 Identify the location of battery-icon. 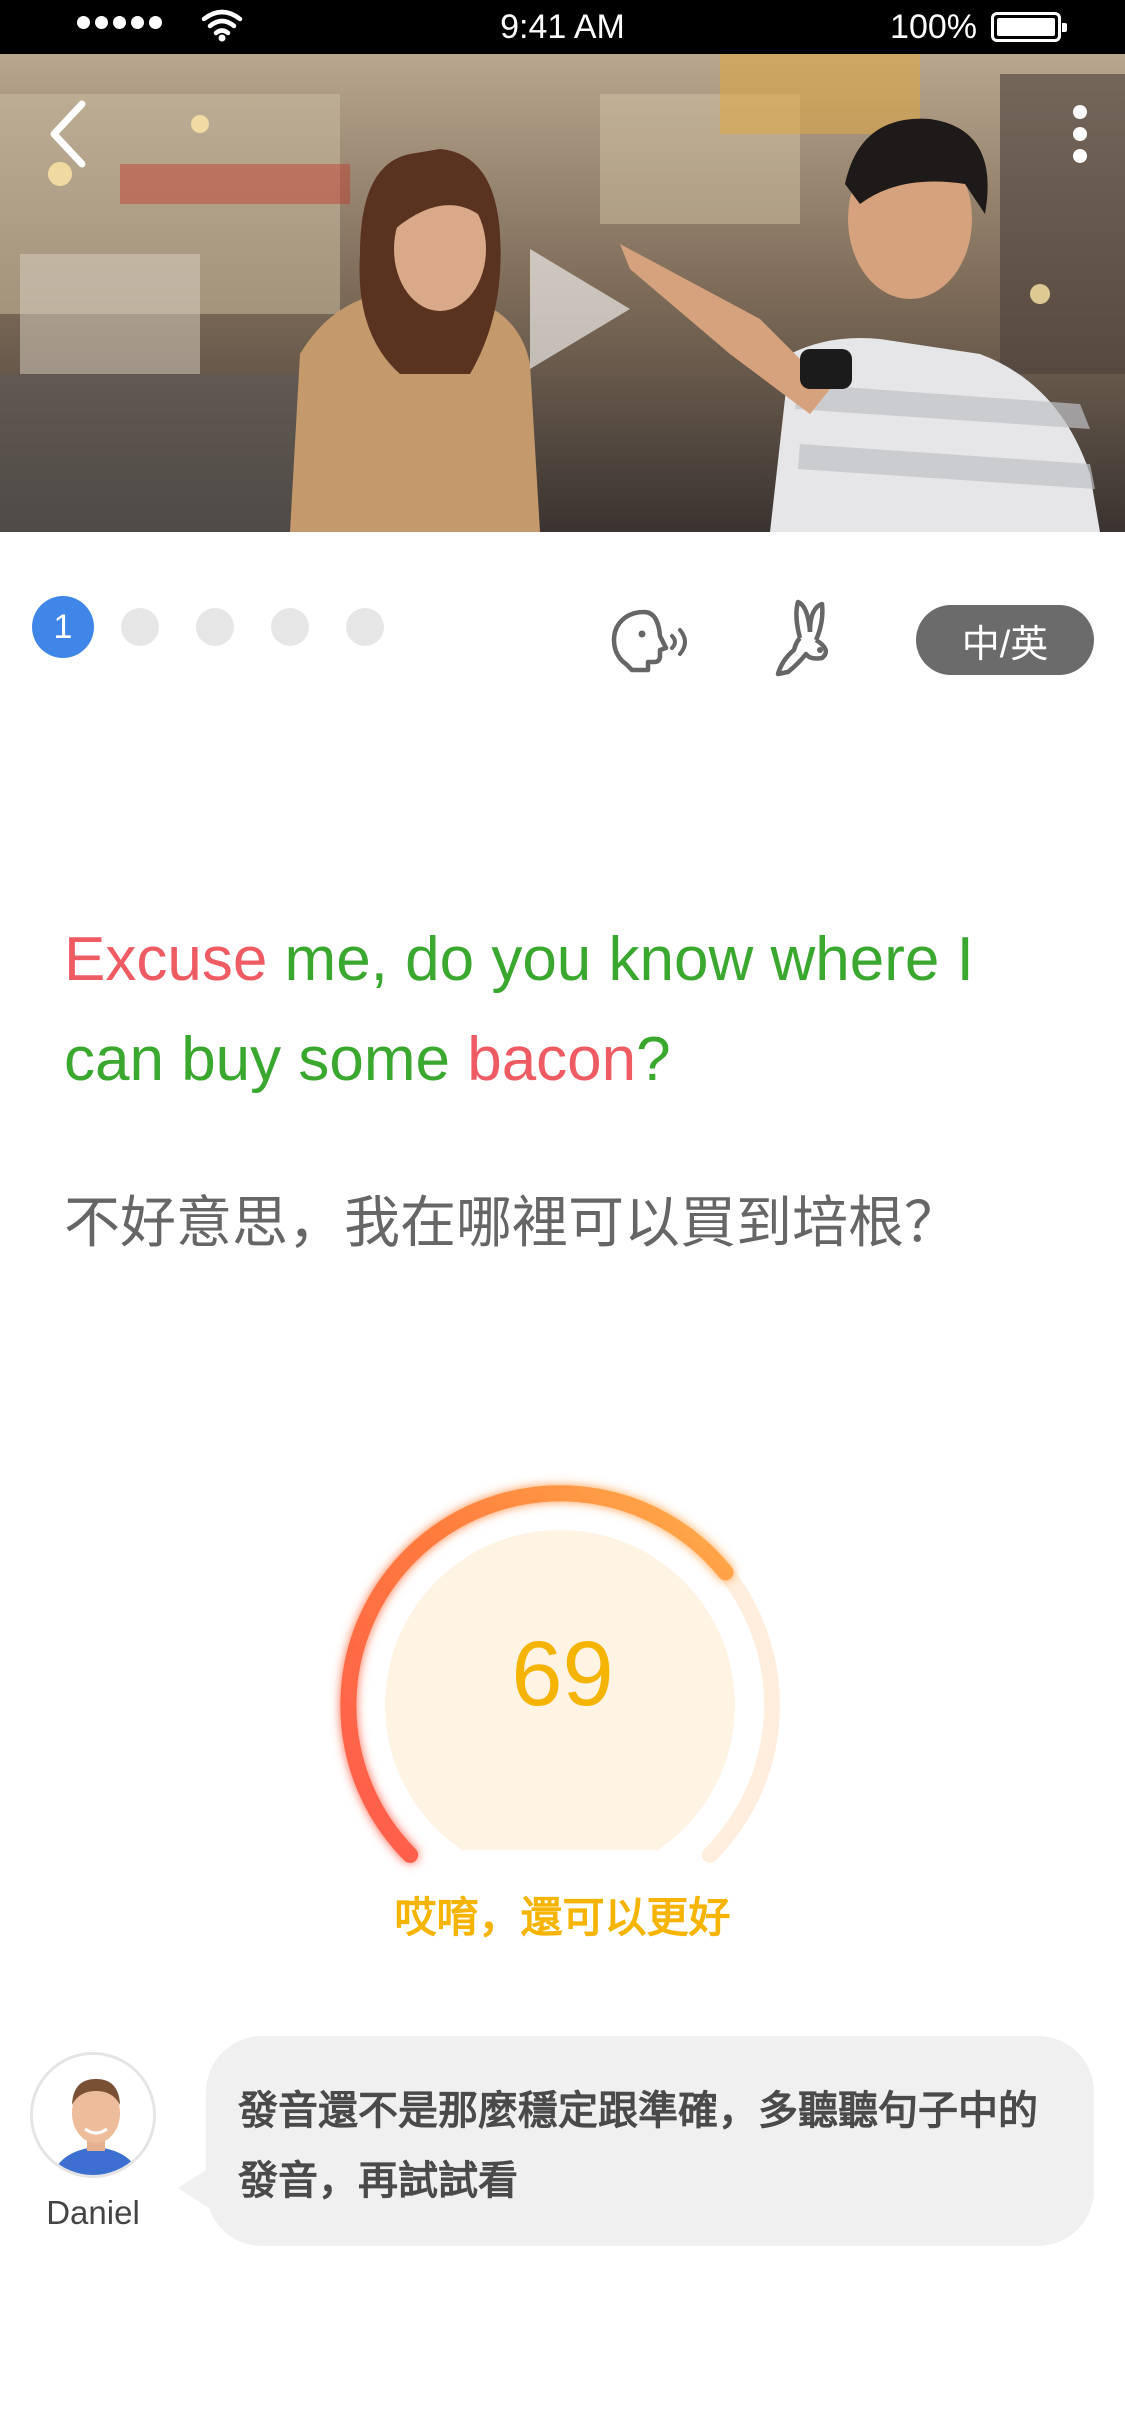
(1029, 27).